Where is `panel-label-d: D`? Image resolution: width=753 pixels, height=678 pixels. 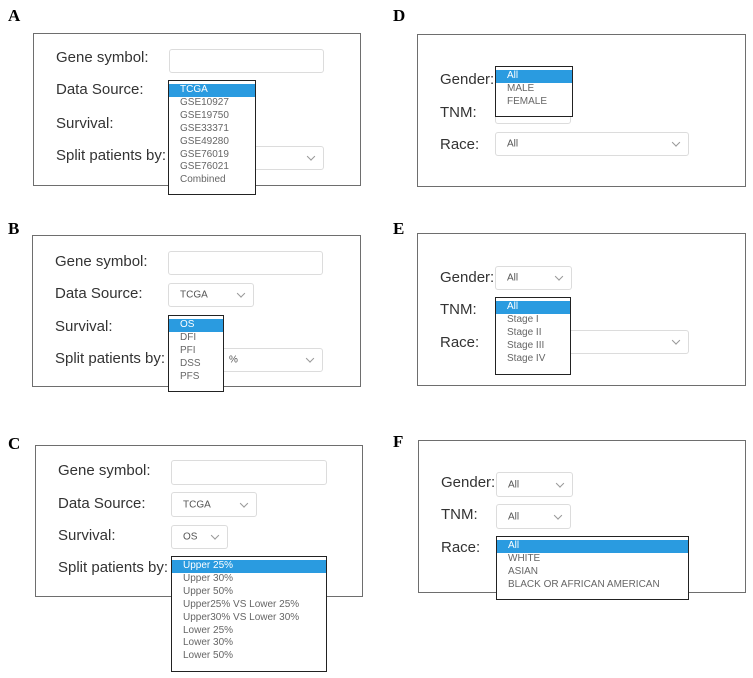 panel-label-d: D is located at coordinates (399, 15).